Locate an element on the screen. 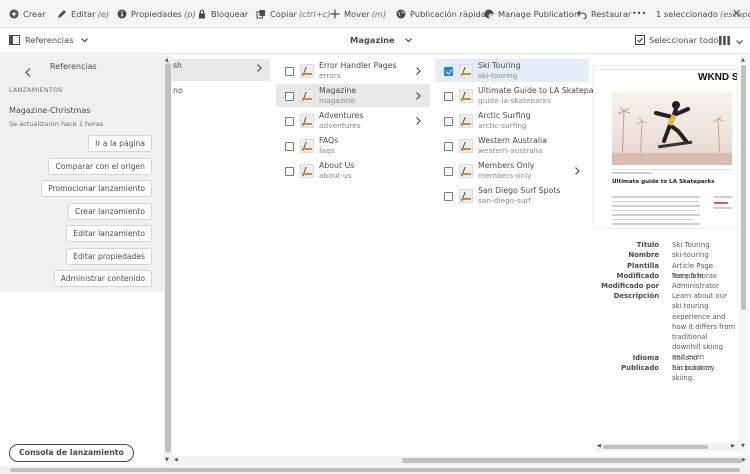 This screenshot has width=750, height=474. page-title: Adventures is located at coordinates (341, 115).